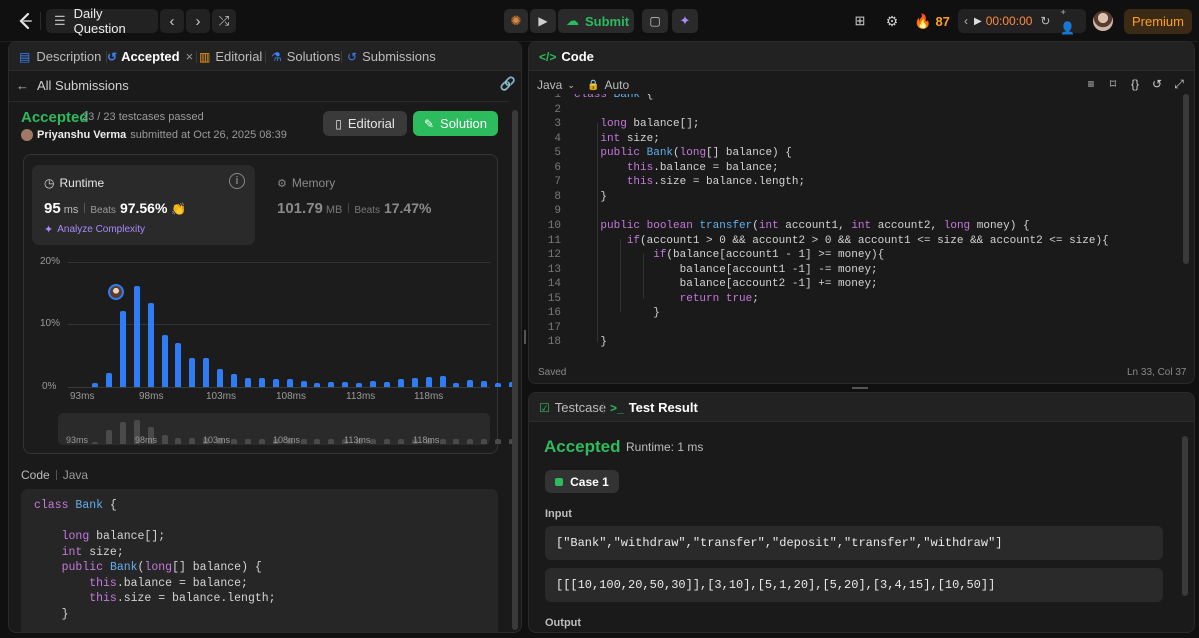 The width and height of the screenshot is (1199, 638). I want to click on editor-code-line: public Bank(long[] balance) {, so click(682, 154).